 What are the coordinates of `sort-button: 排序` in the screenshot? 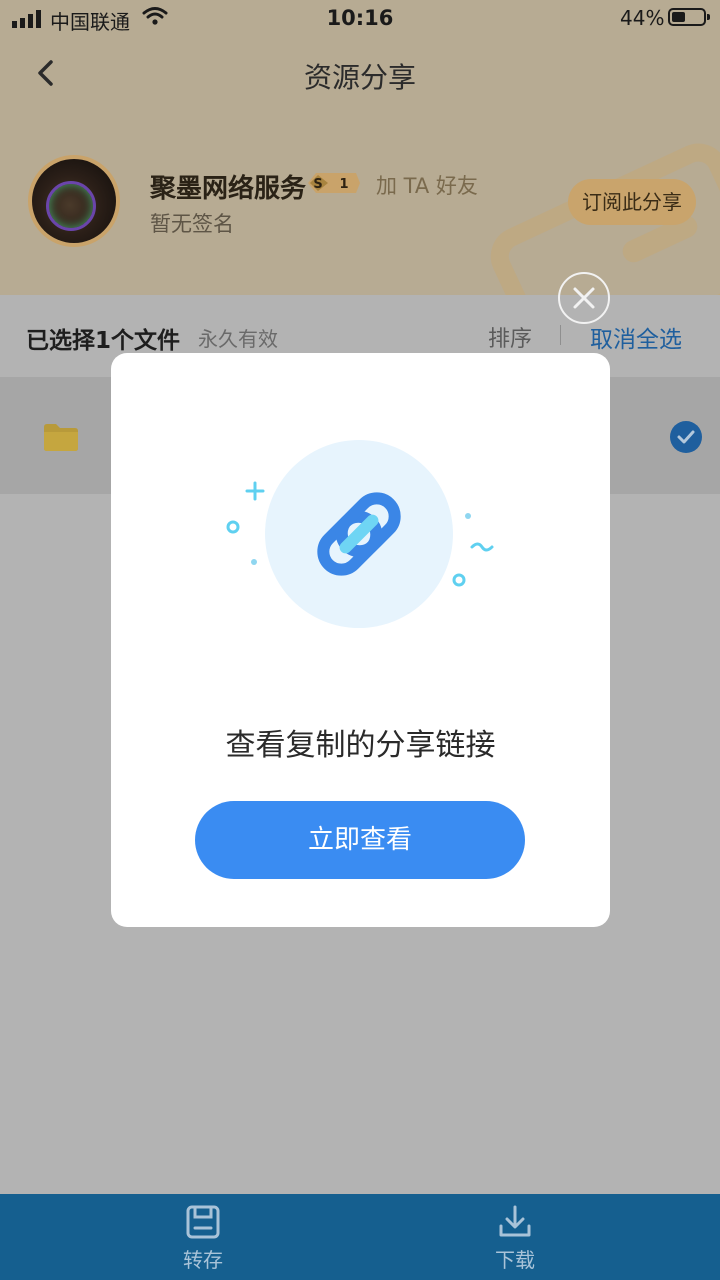 It's located at (510, 337).